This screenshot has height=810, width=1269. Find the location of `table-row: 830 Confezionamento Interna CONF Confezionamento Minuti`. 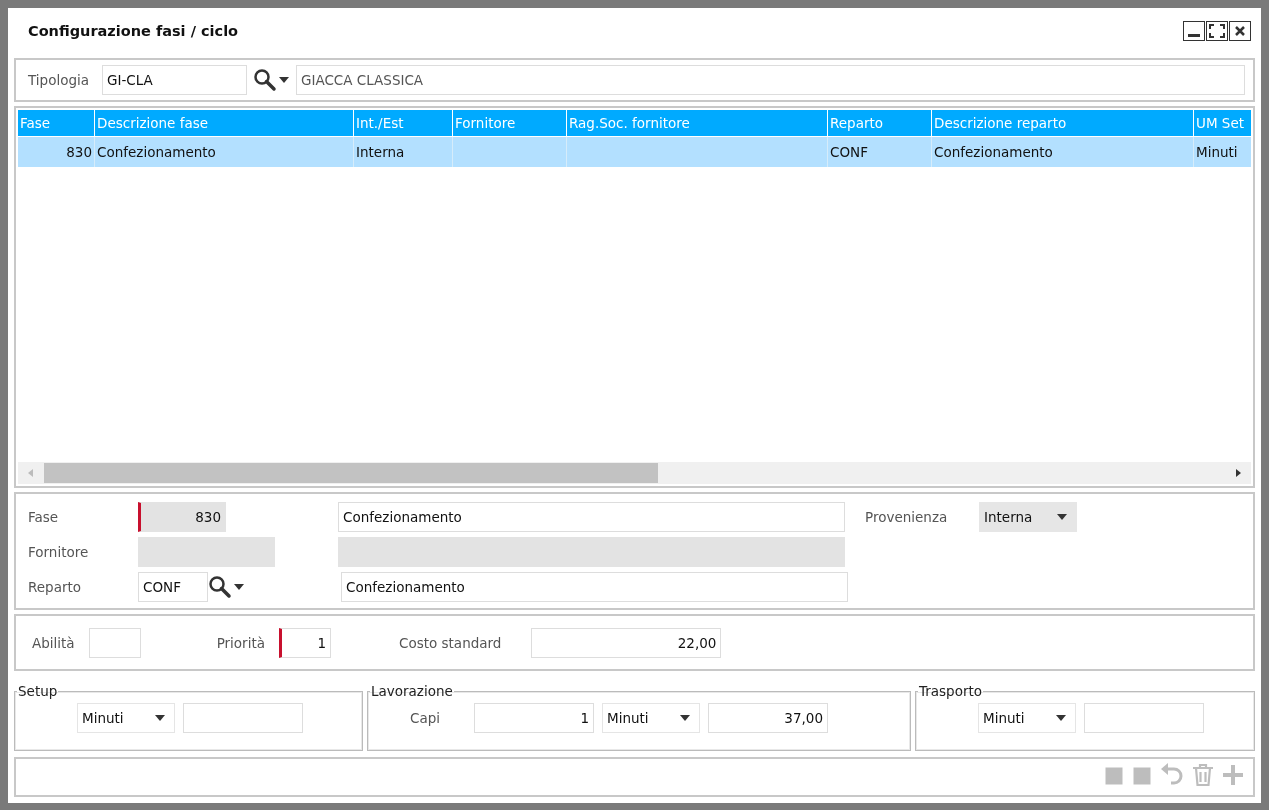

table-row: 830 Confezionamento Interna CONF Confezionamento Minuti is located at coordinates (634, 152).